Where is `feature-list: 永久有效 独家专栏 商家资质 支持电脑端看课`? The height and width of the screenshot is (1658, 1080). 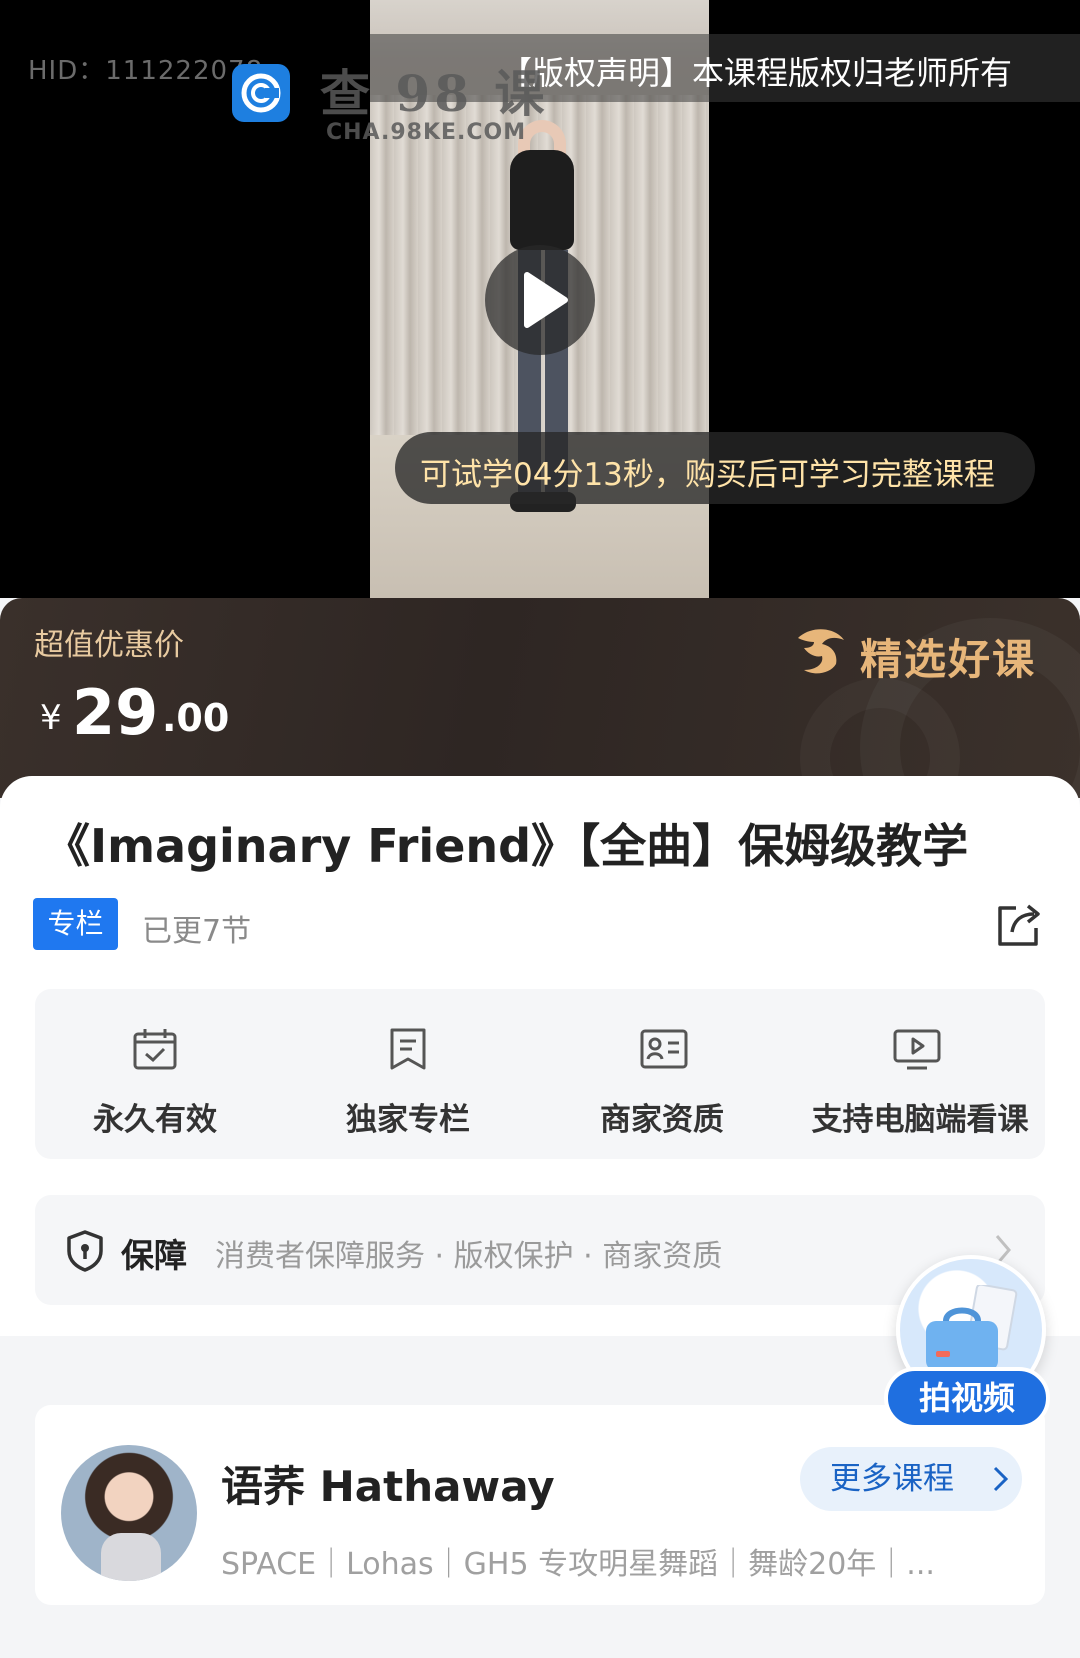 feature-list: 永久有效 独家专栏 商家资质 支持电脑端看课 is located at coordinates (540, 1074).